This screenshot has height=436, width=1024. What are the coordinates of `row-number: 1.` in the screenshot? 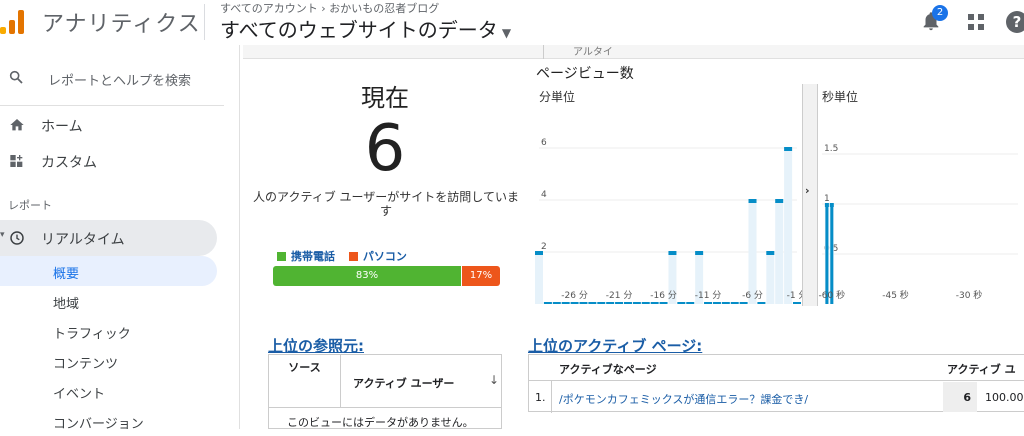 It's located at (540, 397).